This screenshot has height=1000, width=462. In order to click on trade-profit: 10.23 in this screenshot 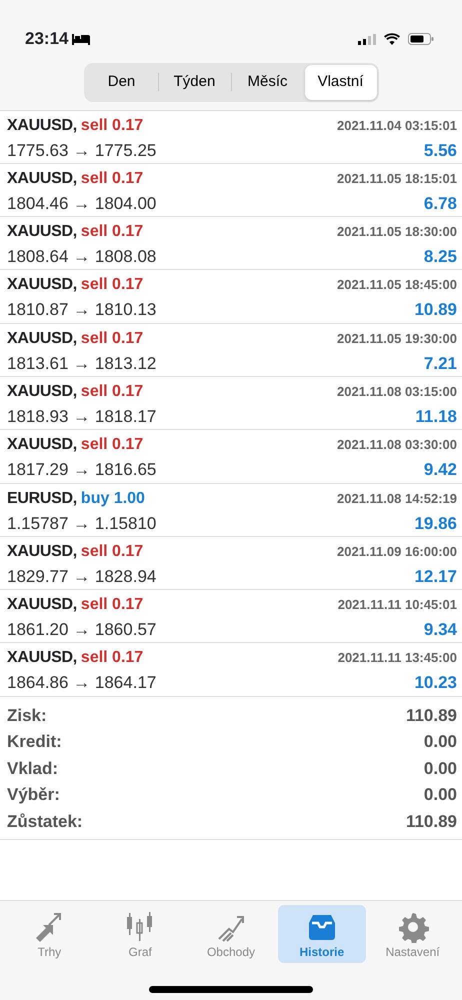, I will do `click(435, 683)`.